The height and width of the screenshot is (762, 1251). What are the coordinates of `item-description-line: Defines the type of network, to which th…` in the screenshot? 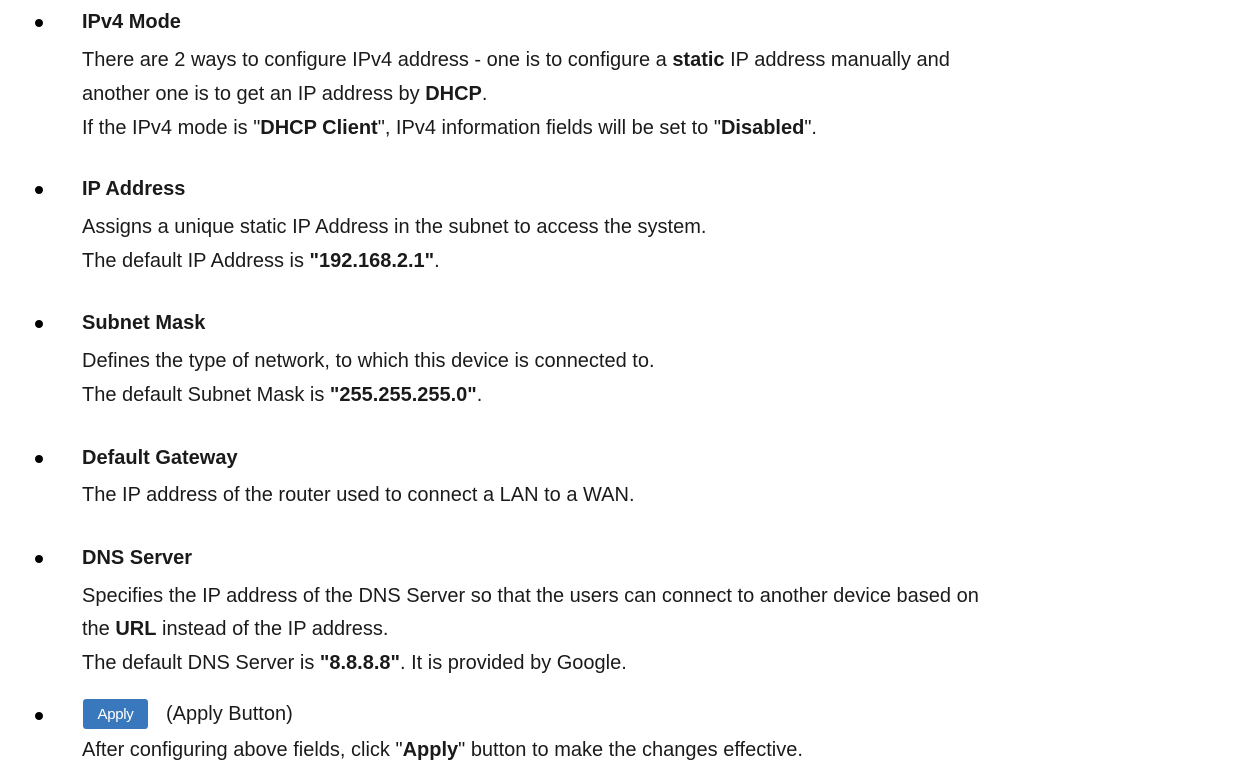 It's located at (368, 361).